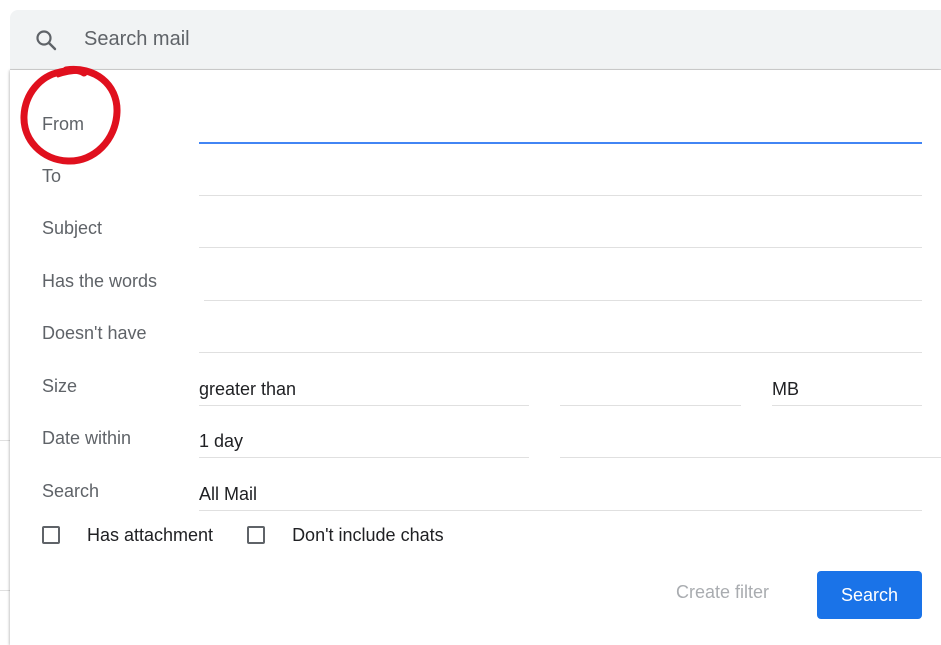 This screenshot has height=645, width=941. What do you see at coordinates (51, 535) in the screenshot?
I see `has-attachment-checkbox` at bounding box center [51, 535].